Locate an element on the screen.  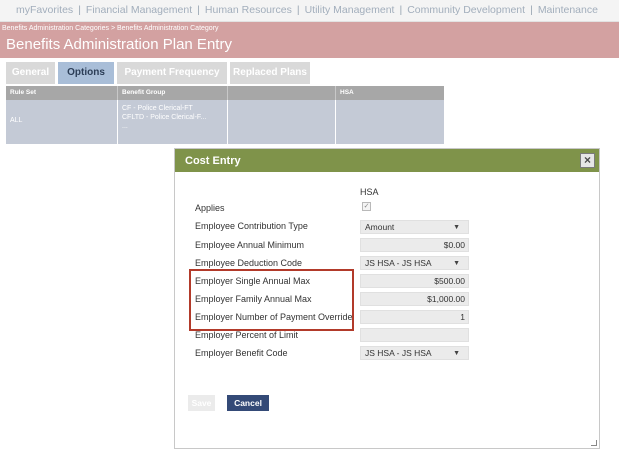
hsa-column-header: HSA is located at coordinates (369, 192).